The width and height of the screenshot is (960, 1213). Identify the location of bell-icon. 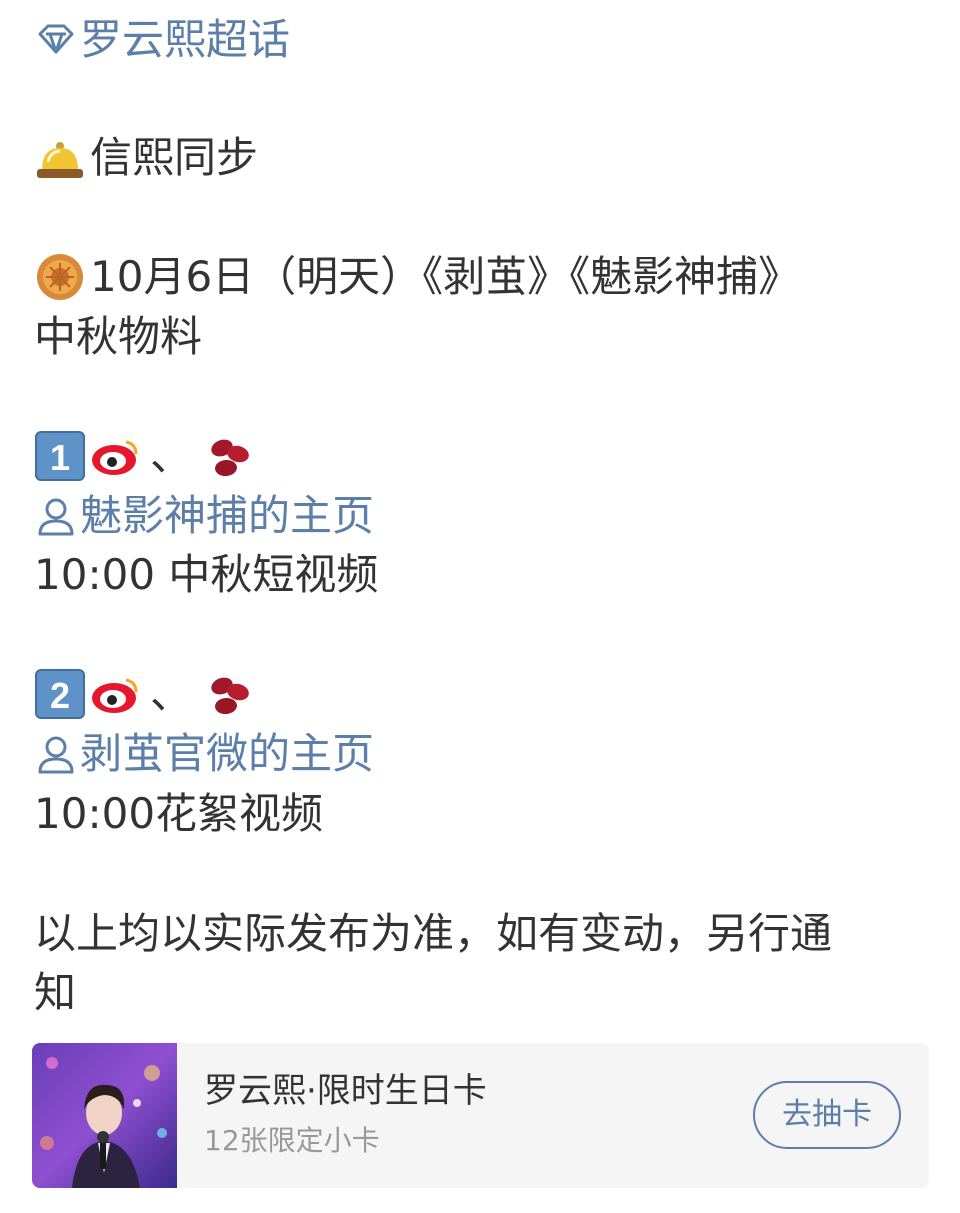
(60, 158).